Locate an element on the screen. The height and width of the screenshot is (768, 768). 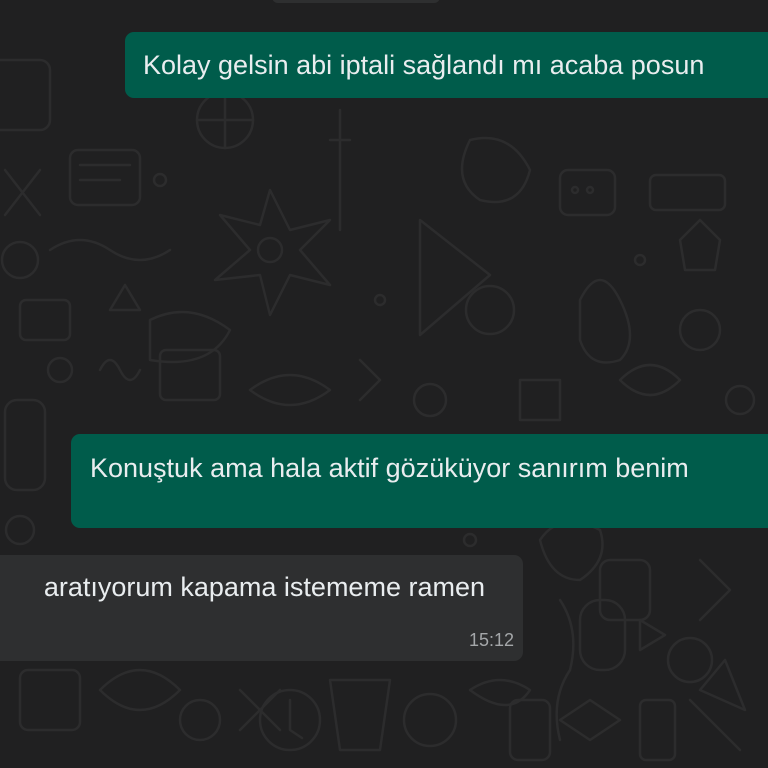
previous-message-edge is located at coordinates (356, 1).